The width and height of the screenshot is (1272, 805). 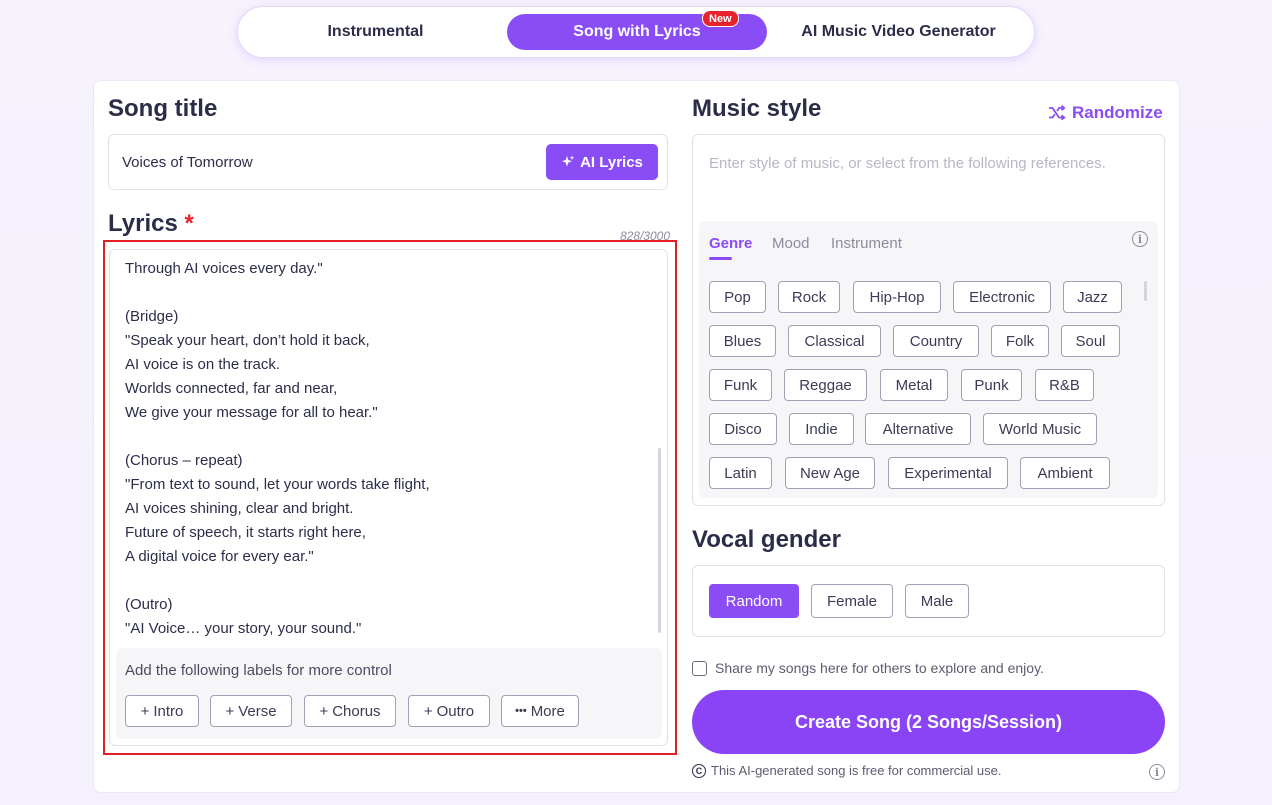 What do you see at coordinates (1117, 112) in the screenshot?
I see `randomize-label: Randomize` at bounding box center [1117, 112].